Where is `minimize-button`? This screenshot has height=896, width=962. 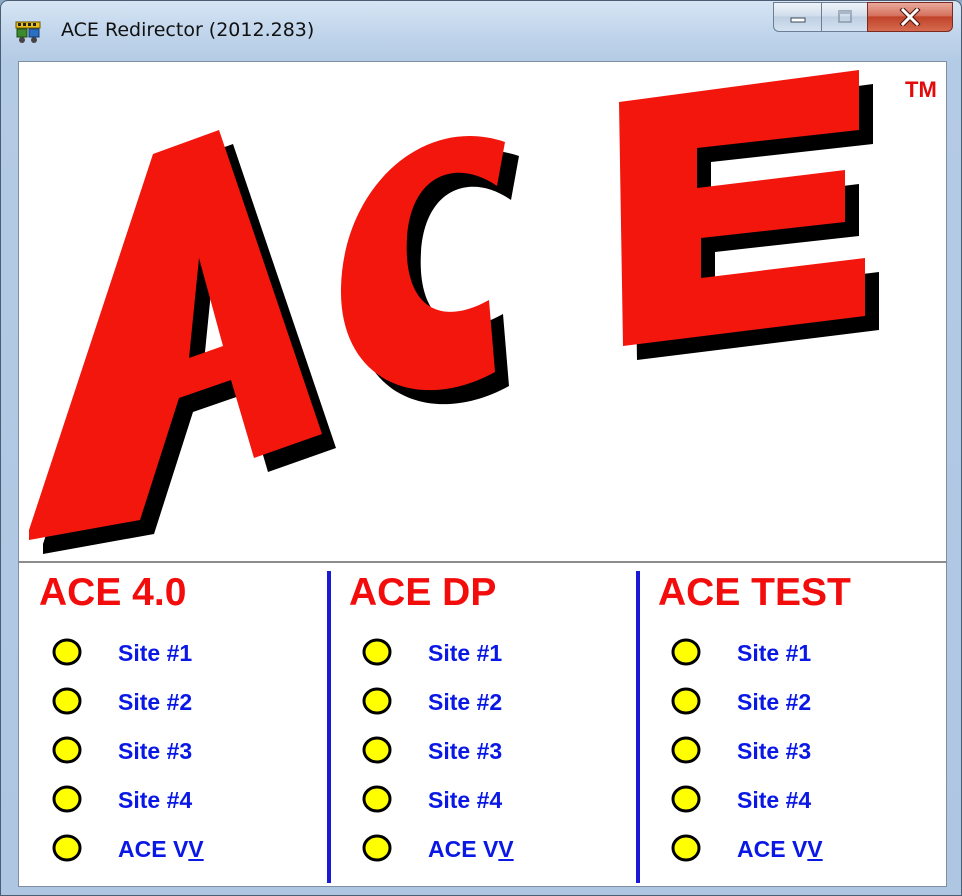
minimize-button is located at coordinates (797, 17).